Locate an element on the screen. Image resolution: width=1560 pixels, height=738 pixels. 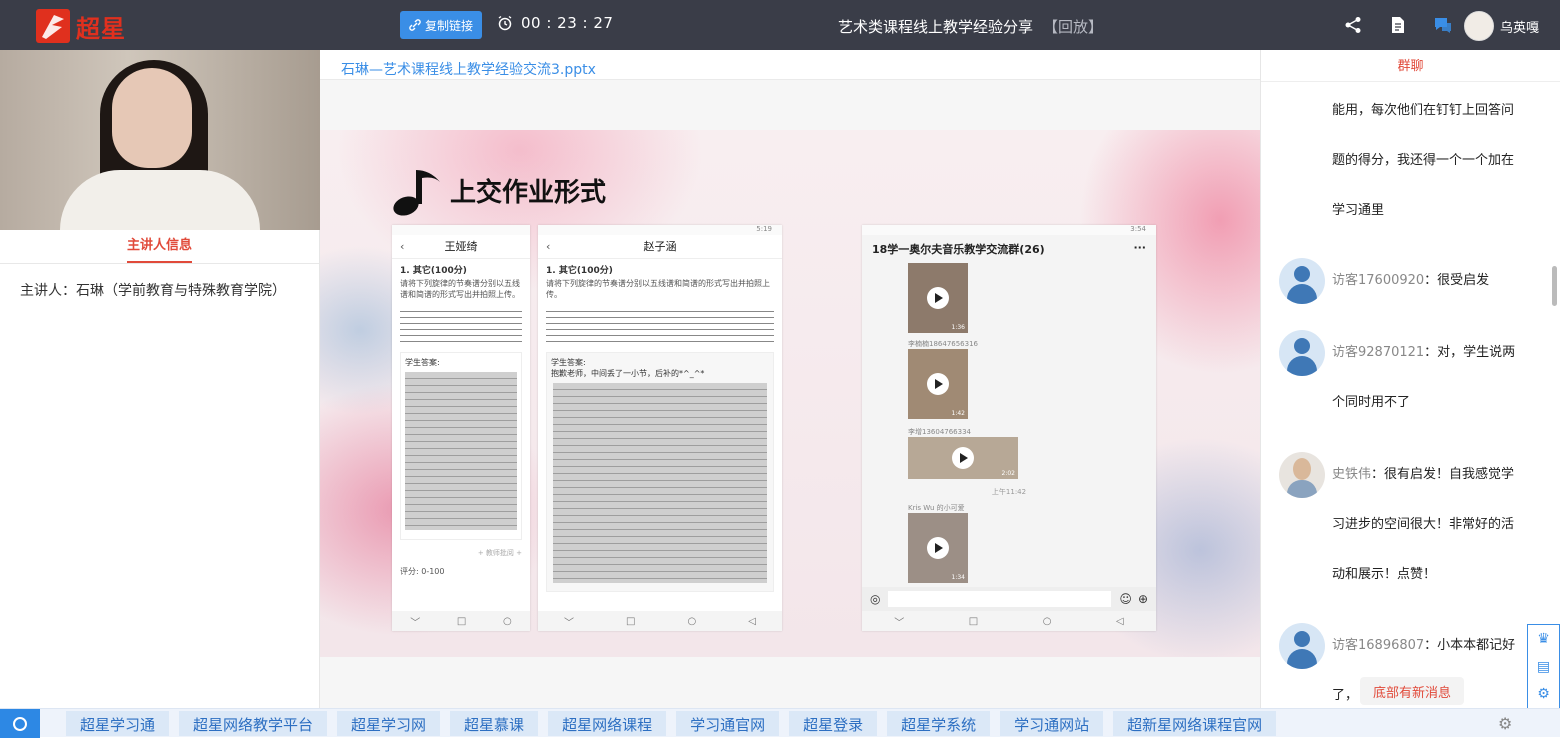
tab-group-chat-label: 群聊 is located at coordinates (1410, 66).